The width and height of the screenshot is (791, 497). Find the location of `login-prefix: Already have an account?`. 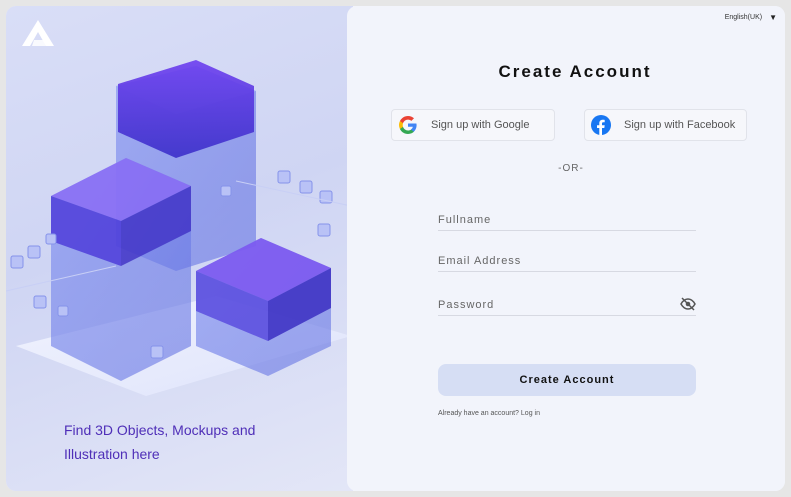

login-prefix: Already have an account? is located at coordinates (478, 413).